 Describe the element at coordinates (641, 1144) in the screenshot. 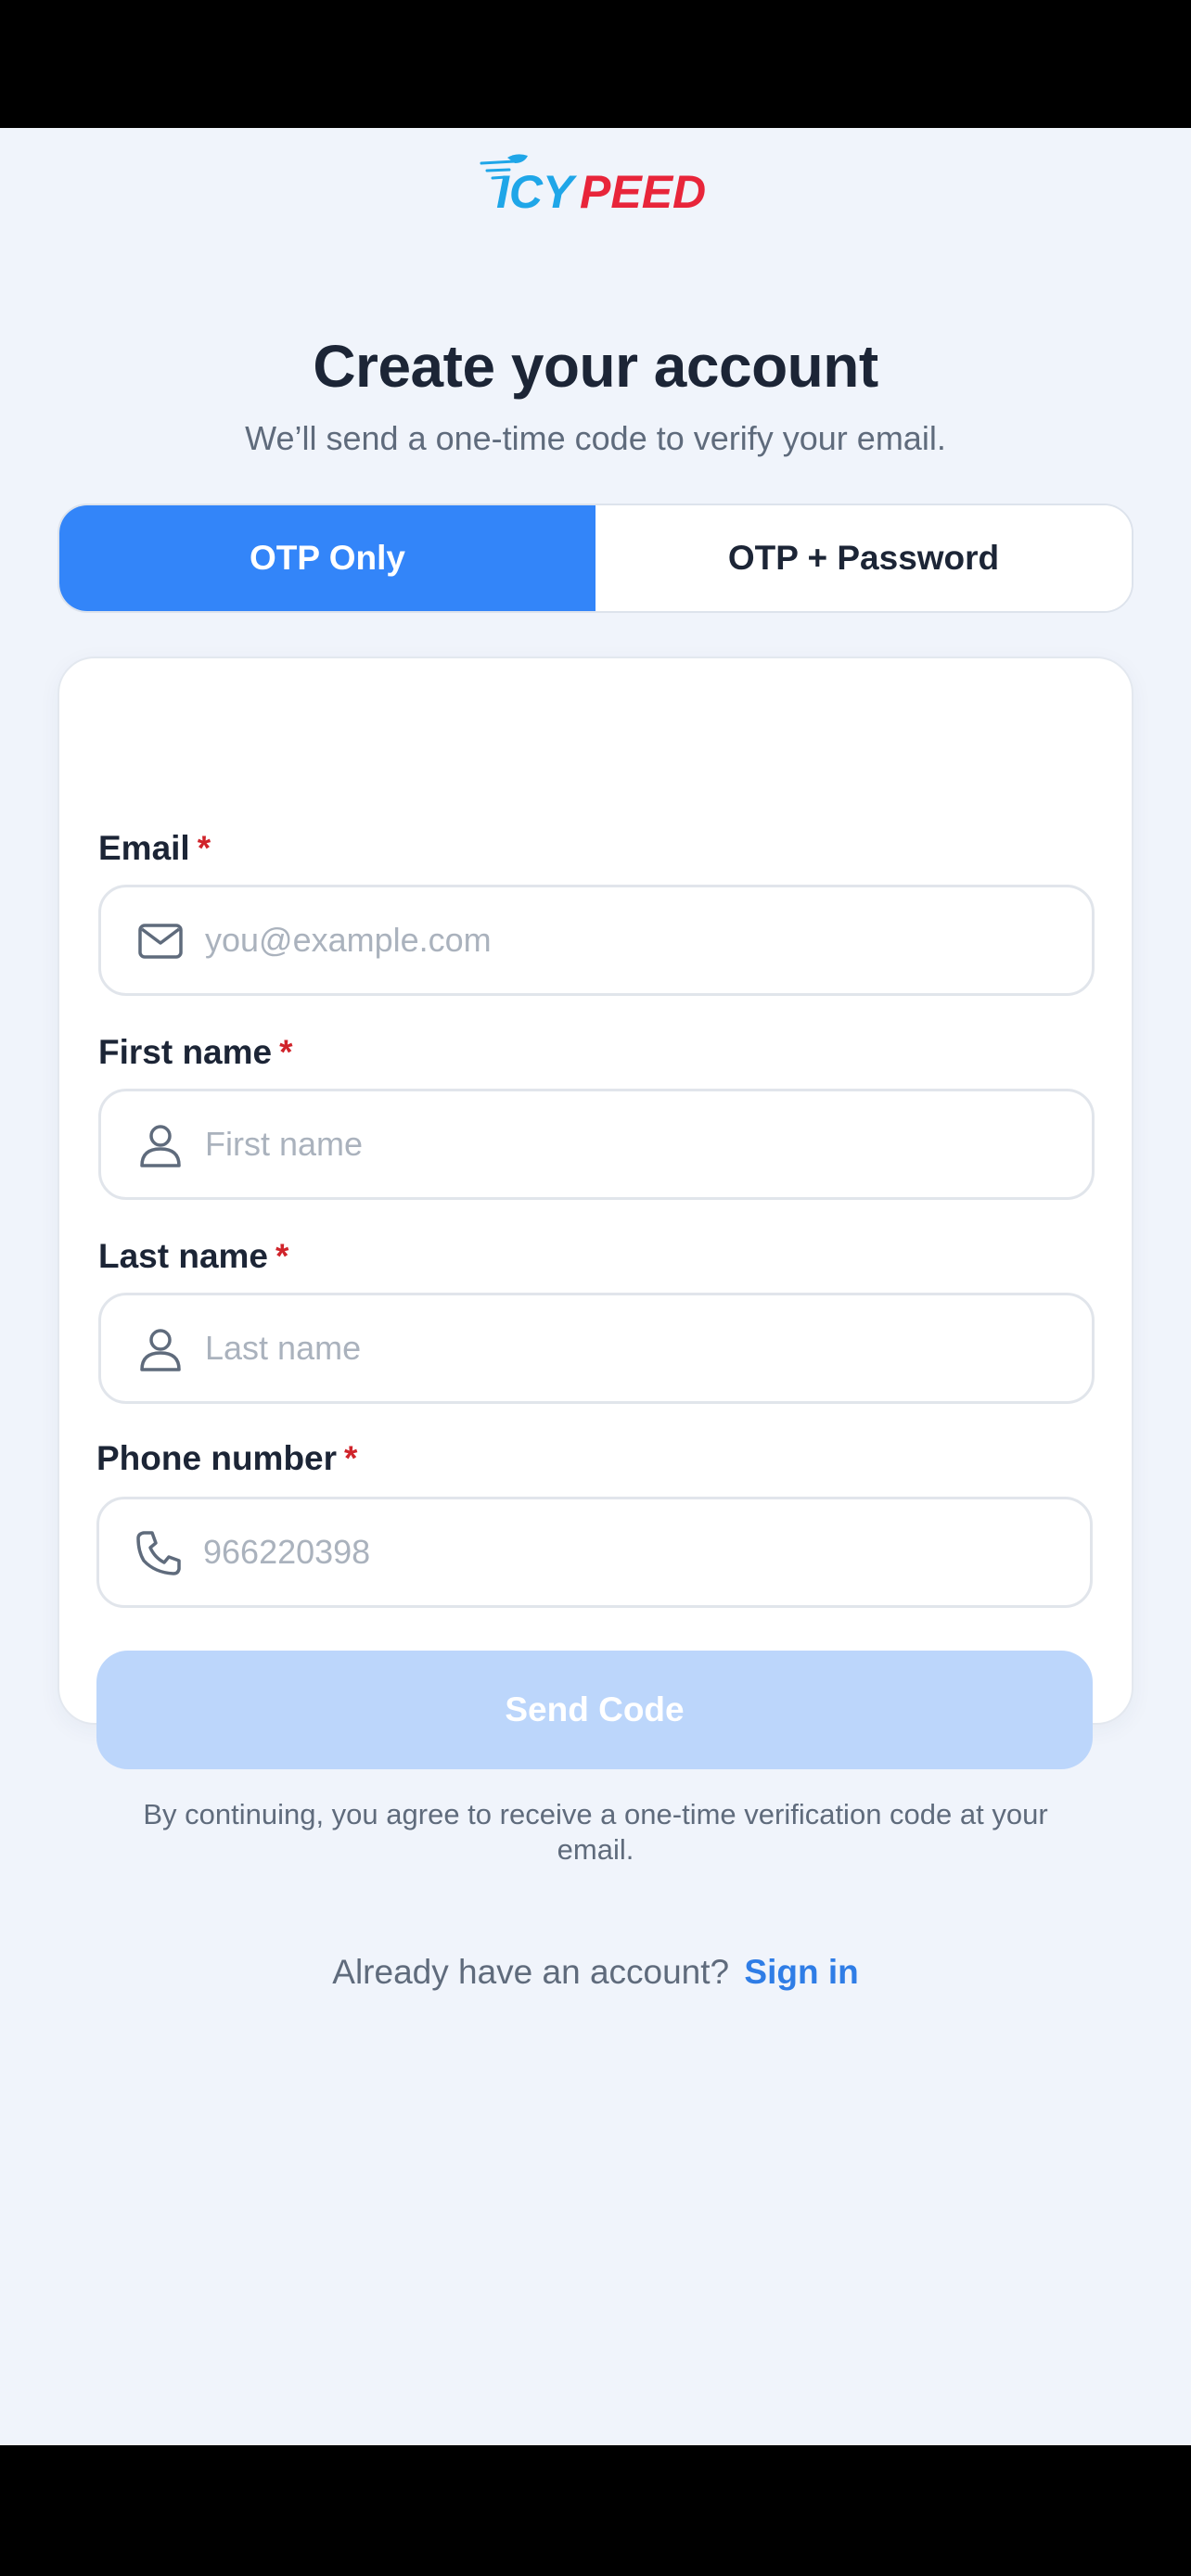

I see `first-name-input` at that location.